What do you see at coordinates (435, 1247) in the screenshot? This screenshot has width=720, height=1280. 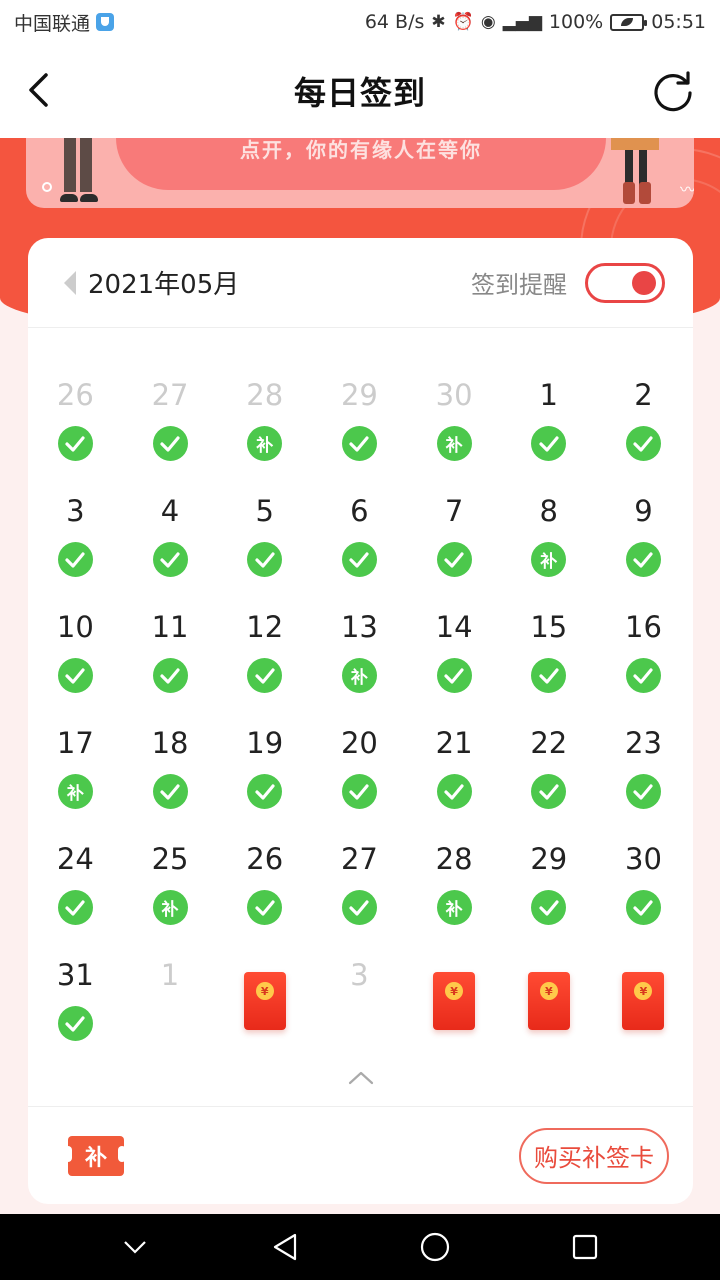 I see `nav-home-button` at bounding box center [435, 1247].